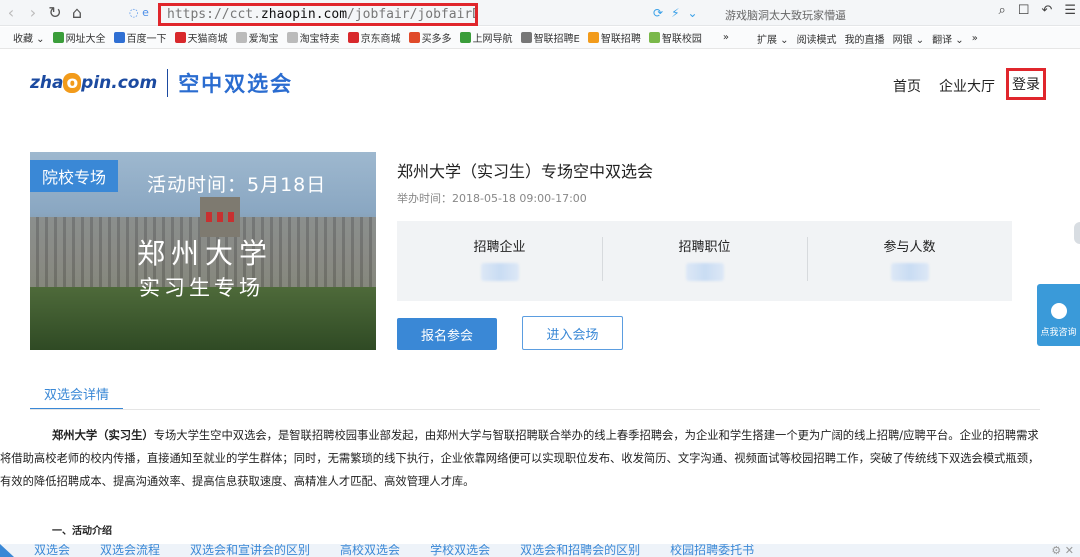 The width and height of the screenshot is (1080, 557). What do you see at coordinates (436, 39) in the screenshot?
I see `bookmark-label: 买多多` at bounding box center [436, 39].